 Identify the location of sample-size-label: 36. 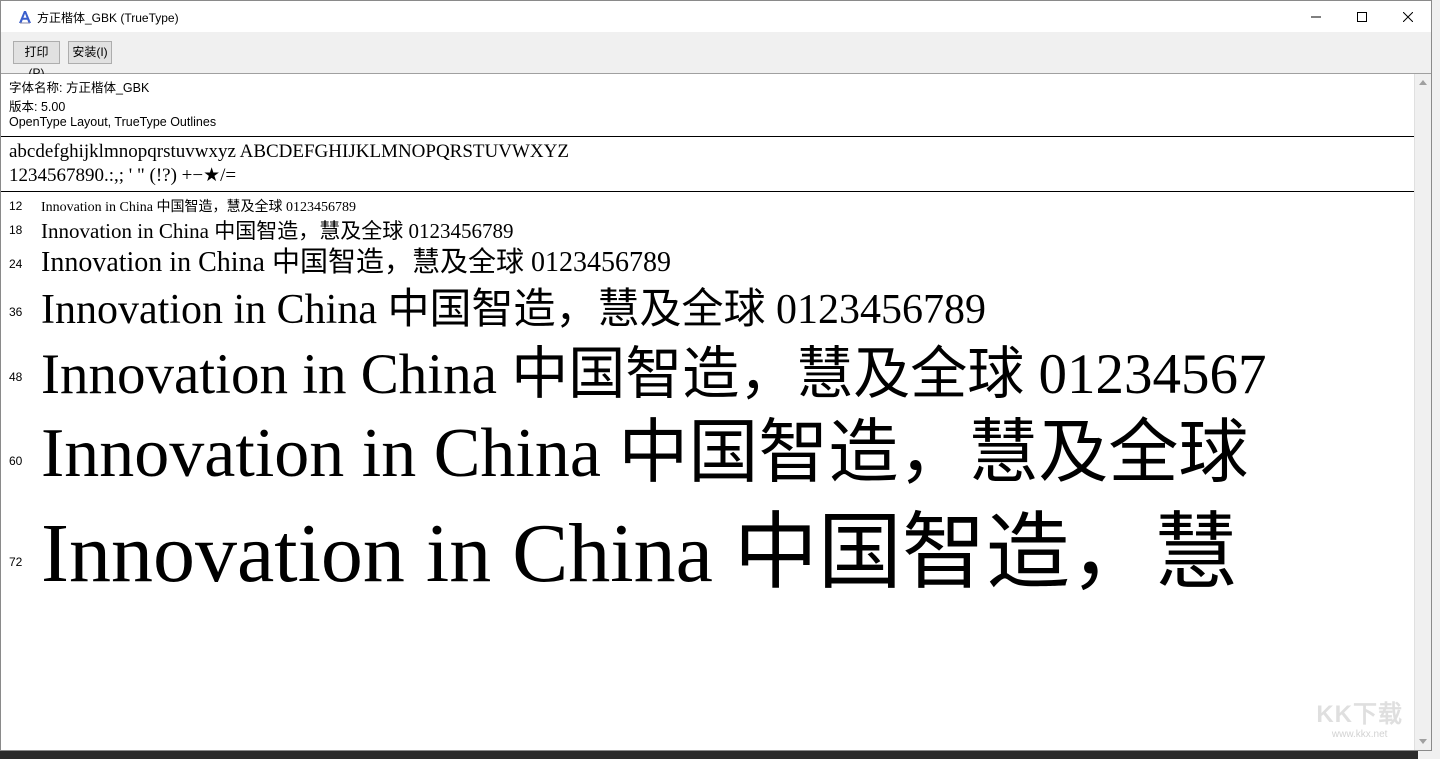
(16, 312).